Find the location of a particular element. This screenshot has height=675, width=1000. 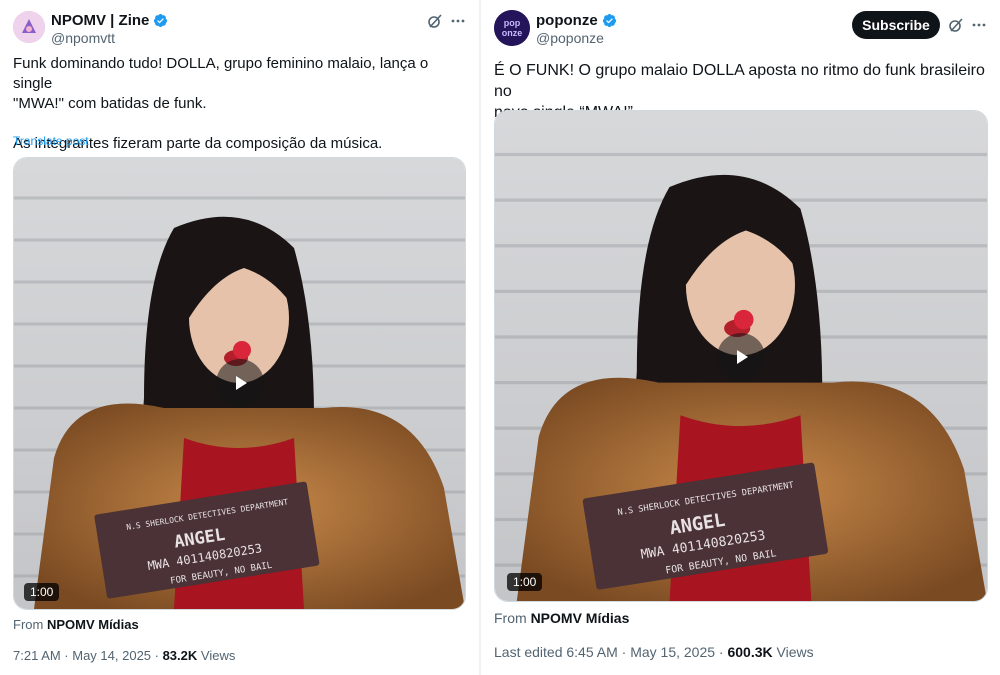

tweet-text-line: "MWA!" com batidas de funk. is located at coordinates (110, 103).